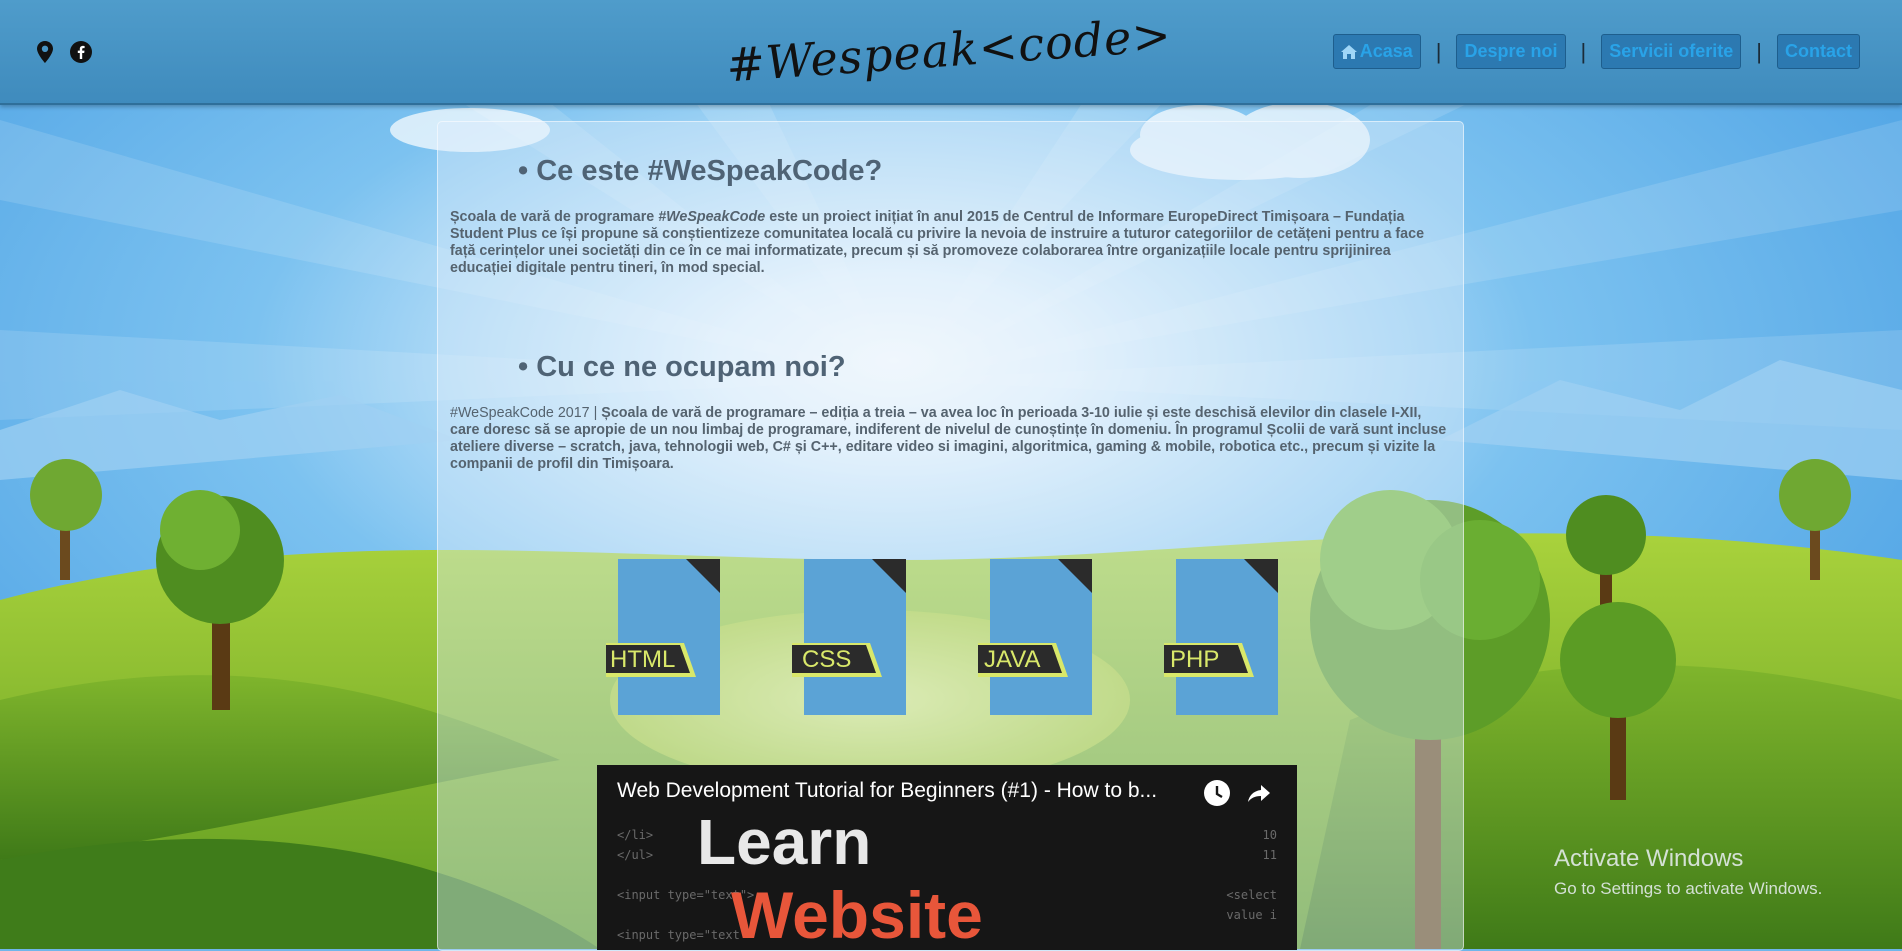 The width and height of the screenshot is (1902, 951). I want to click on home-icon, so click(1348, 51).